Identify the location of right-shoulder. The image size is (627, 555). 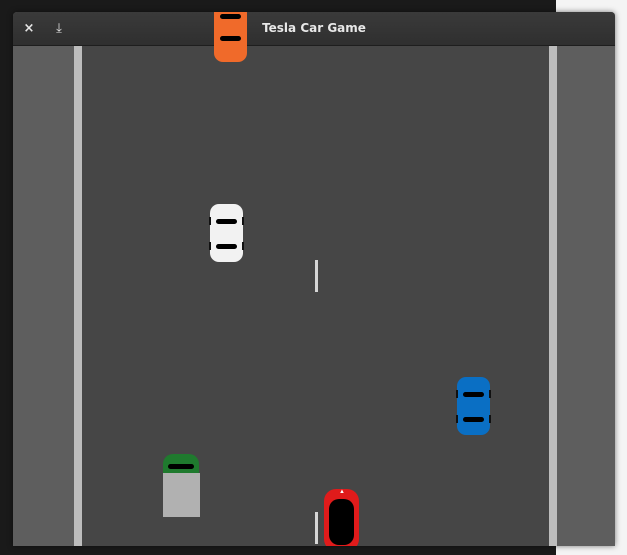
(586, 296).